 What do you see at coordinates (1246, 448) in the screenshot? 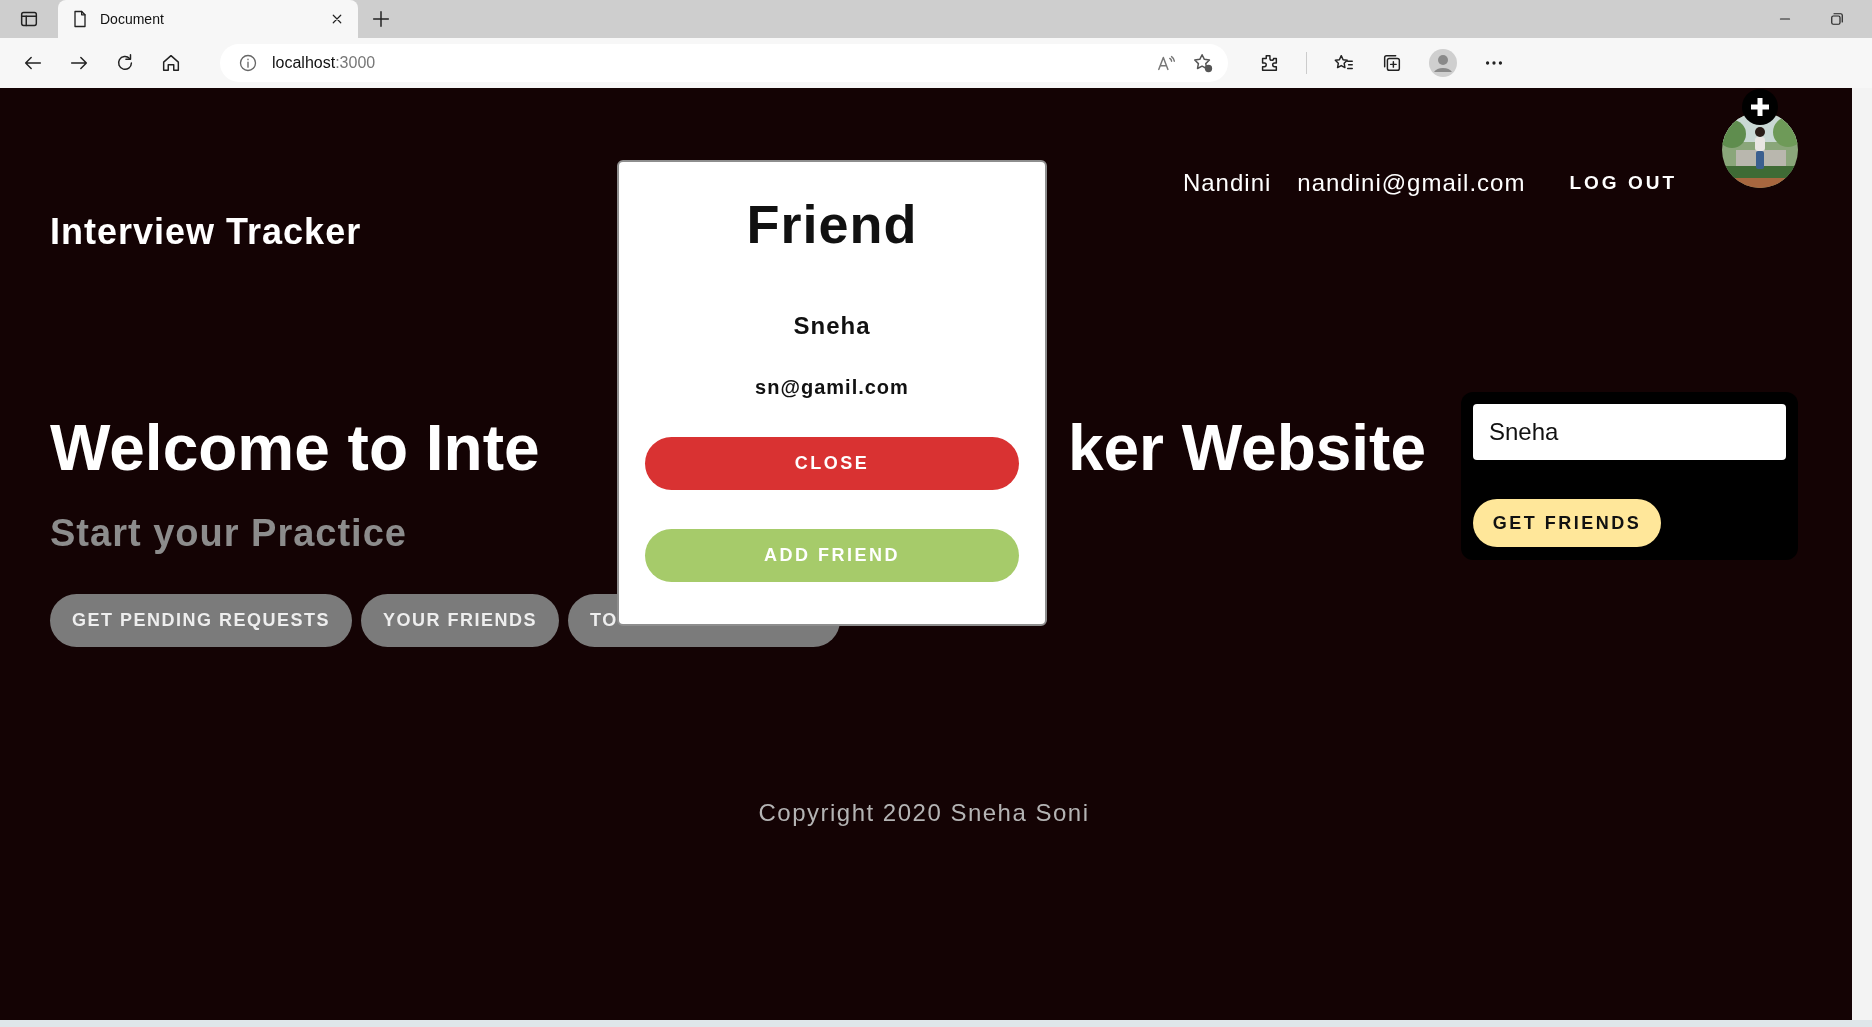
I see `welcome-heading: ker Website` at bounding box center [1246, 448].